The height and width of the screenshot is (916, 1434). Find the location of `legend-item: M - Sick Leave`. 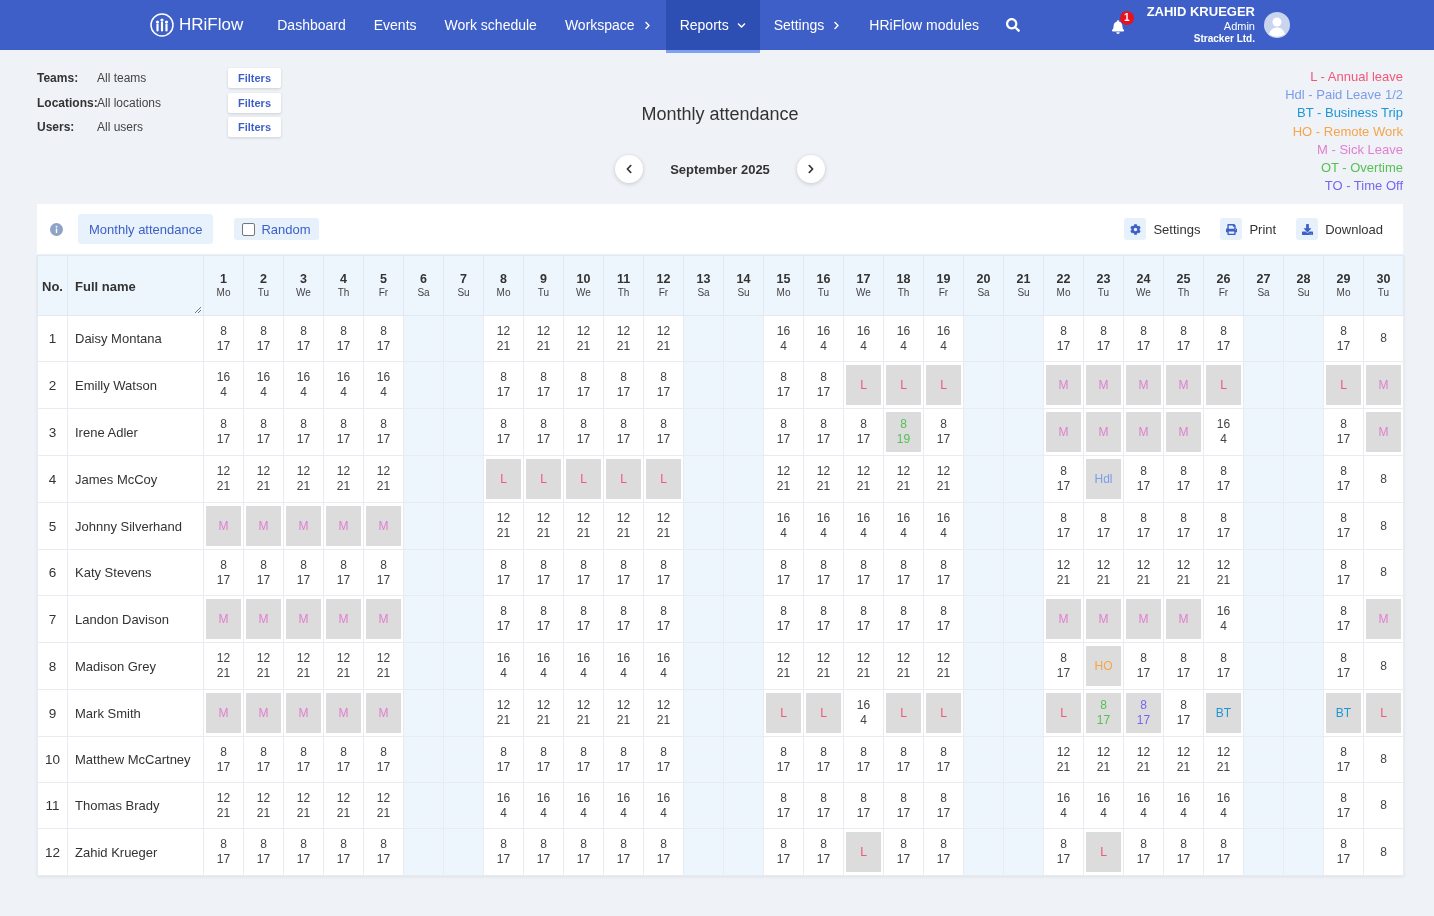

legend-item: M - Sick Leave is located at coordinates (1360, 149).